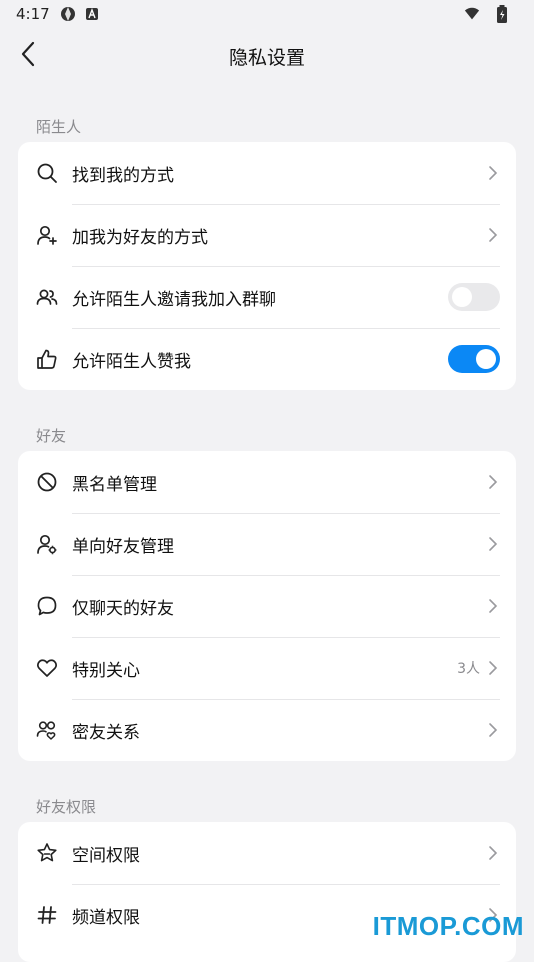 This screenshot has height=962, width=534. Describe the element at coordinates (264, 668) in the screenshot. I see `row-label: 特别关心` at that location.